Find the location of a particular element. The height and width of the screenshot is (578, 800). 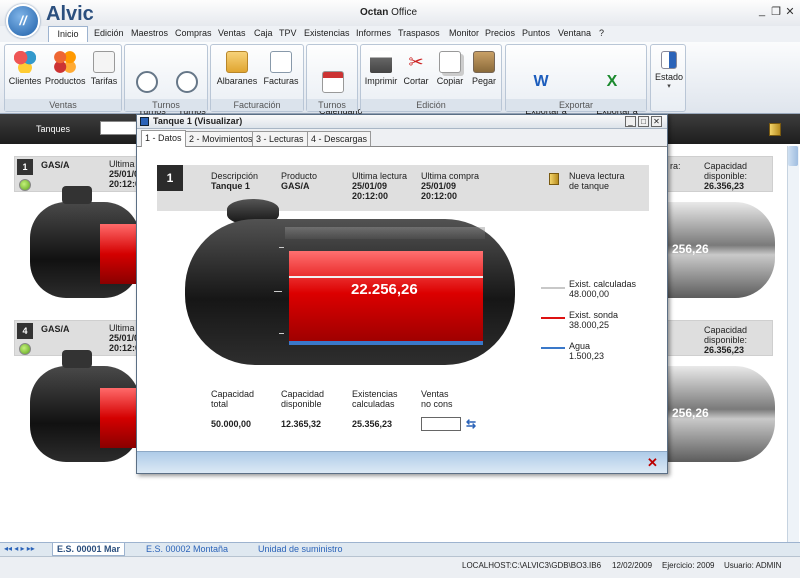

menu-ventana: Ventana is located at coordinates (574, 33).